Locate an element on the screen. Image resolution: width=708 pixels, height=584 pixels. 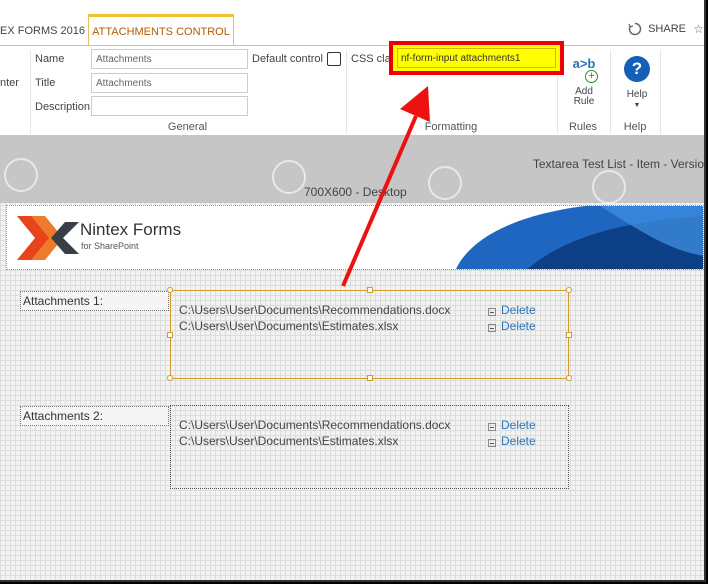
dropdown-arrow-icon: ▼ is located at coordinates (637, 105).